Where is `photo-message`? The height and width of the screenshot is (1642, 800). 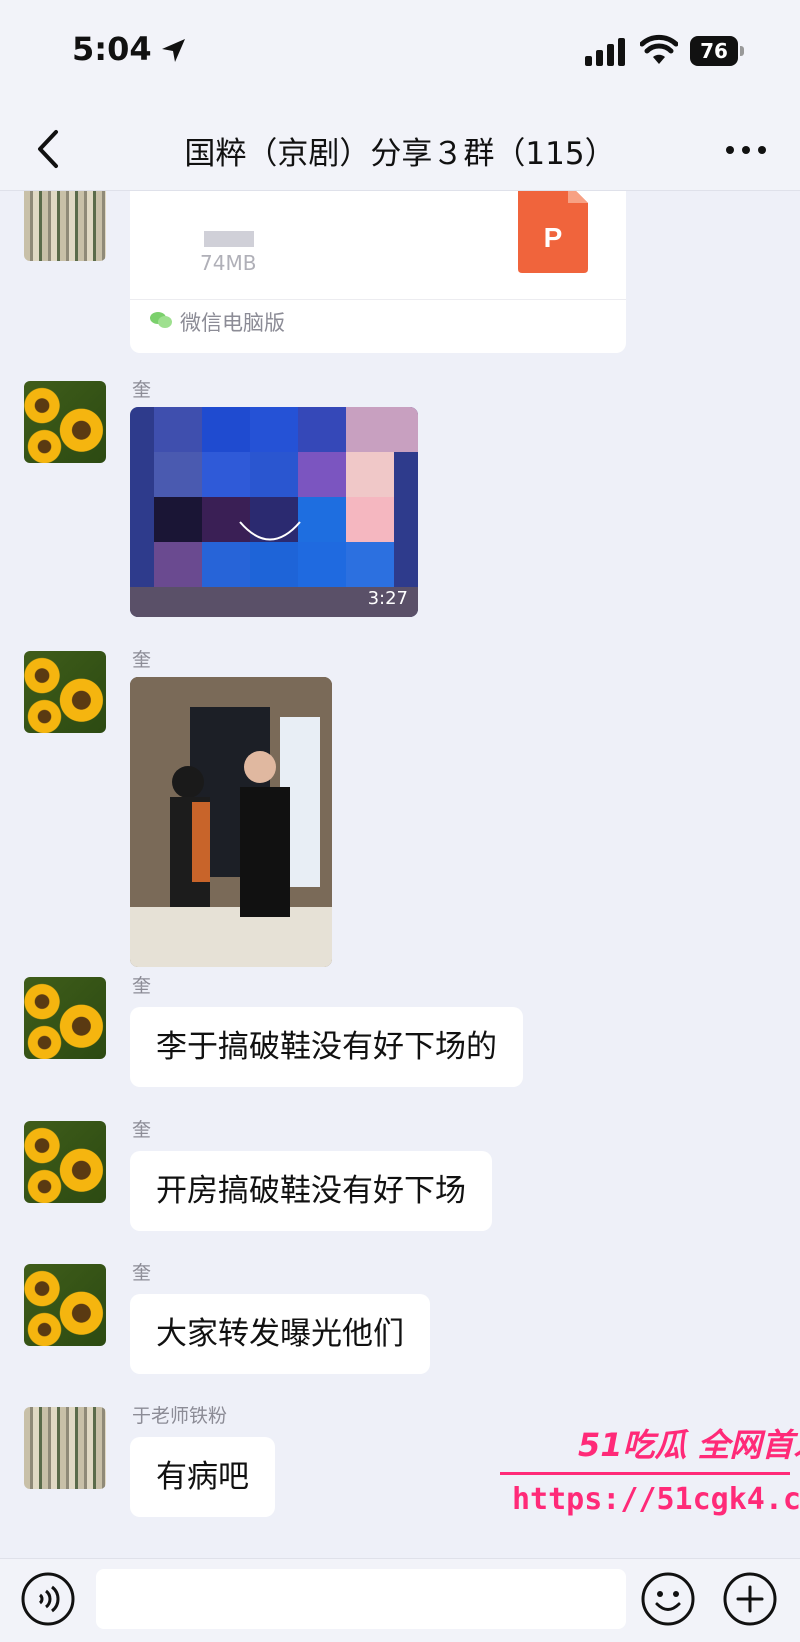
photo-message is located at coordinates (231, 822).